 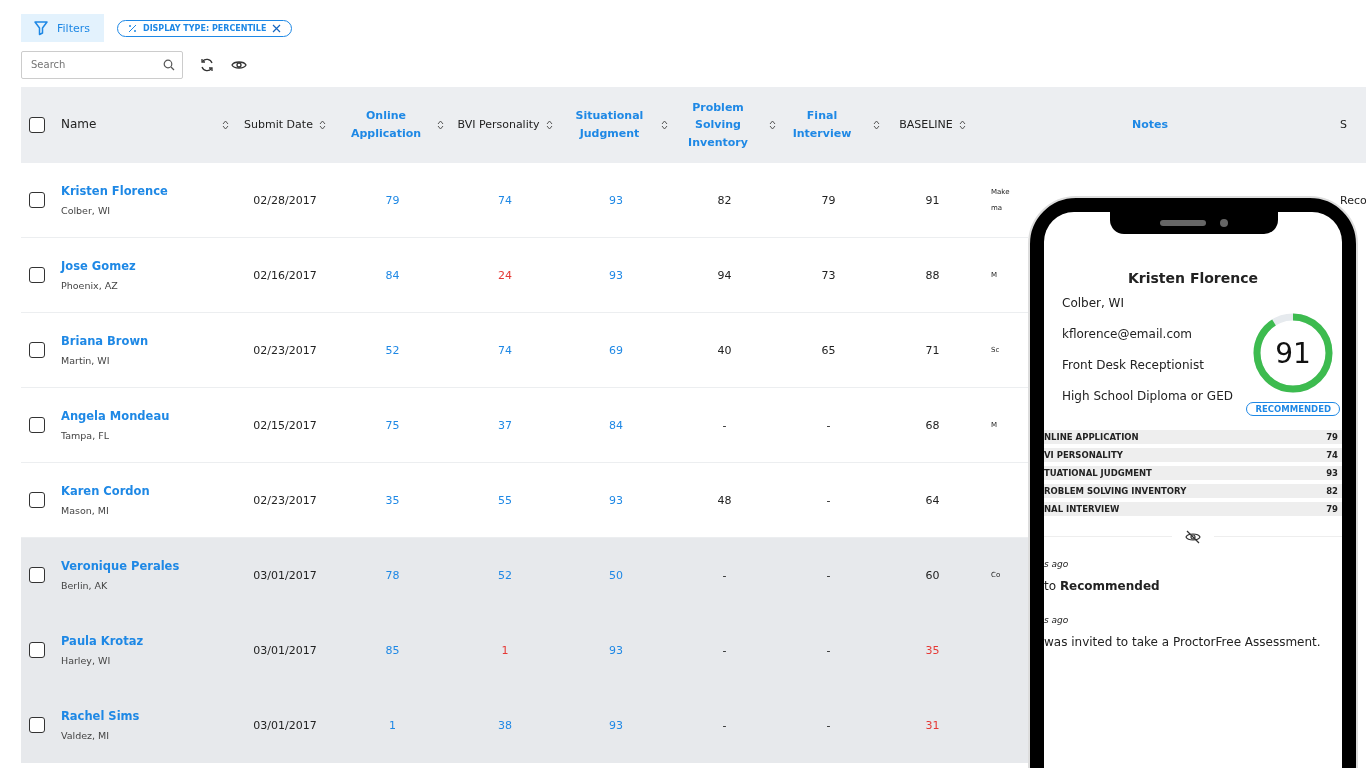 I want to click on score-cell: 68, so click(x=932, y=425).